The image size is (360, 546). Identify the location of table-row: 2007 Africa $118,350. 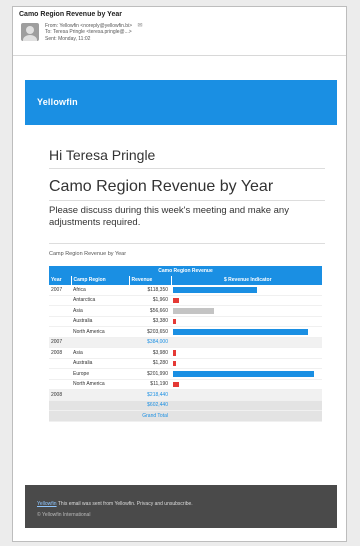
(186, 290).